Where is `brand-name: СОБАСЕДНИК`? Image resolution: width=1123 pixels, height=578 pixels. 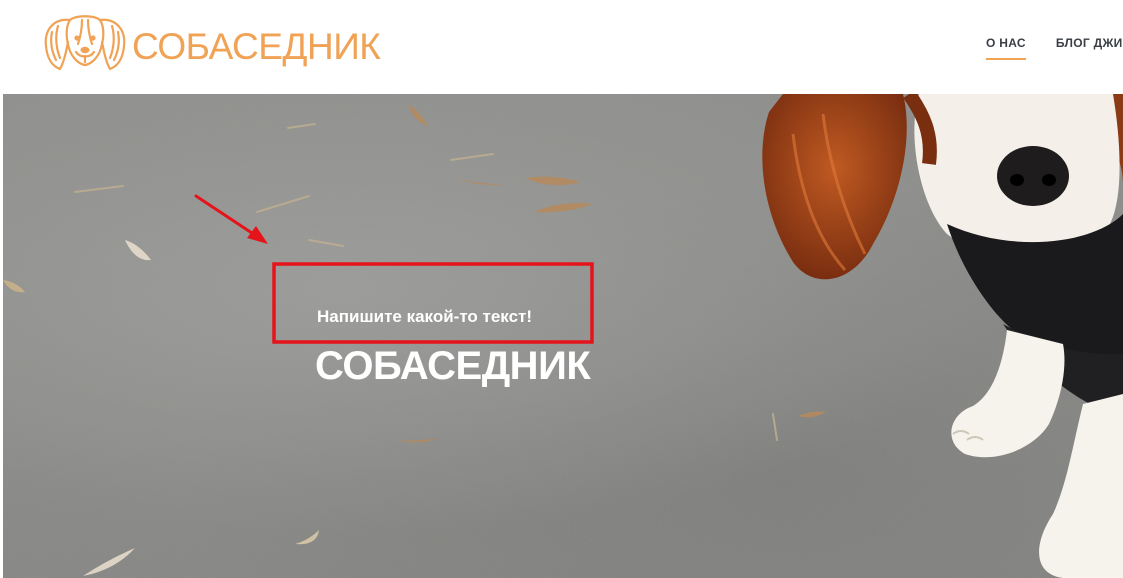
brand-name: СОБАСЕДНИК is located at coordinates (256, 46).